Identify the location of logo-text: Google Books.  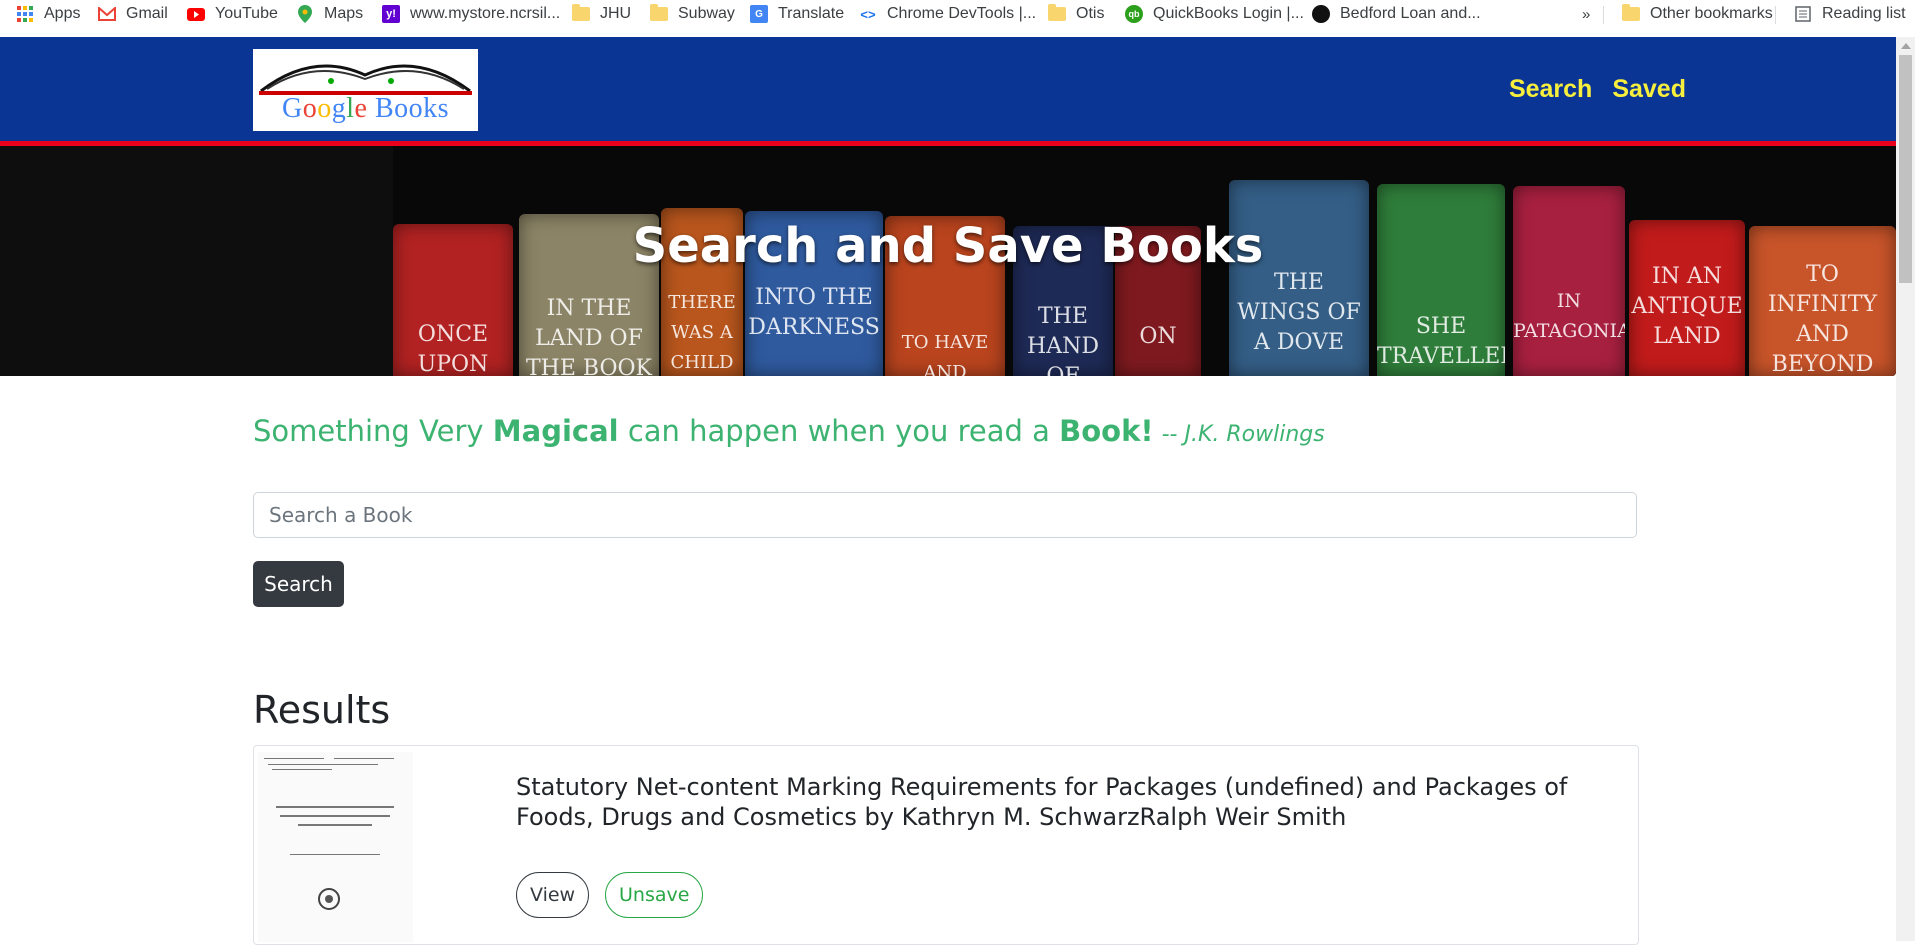
(365, 108).